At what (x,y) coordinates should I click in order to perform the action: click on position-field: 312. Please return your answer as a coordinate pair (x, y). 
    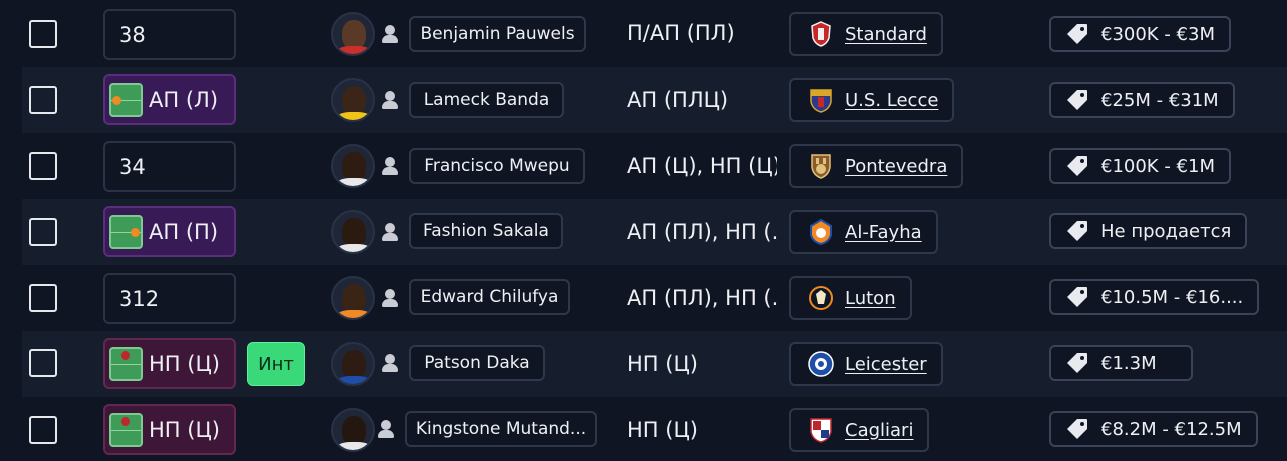
    Looking at the image, I should click on (169, 298).